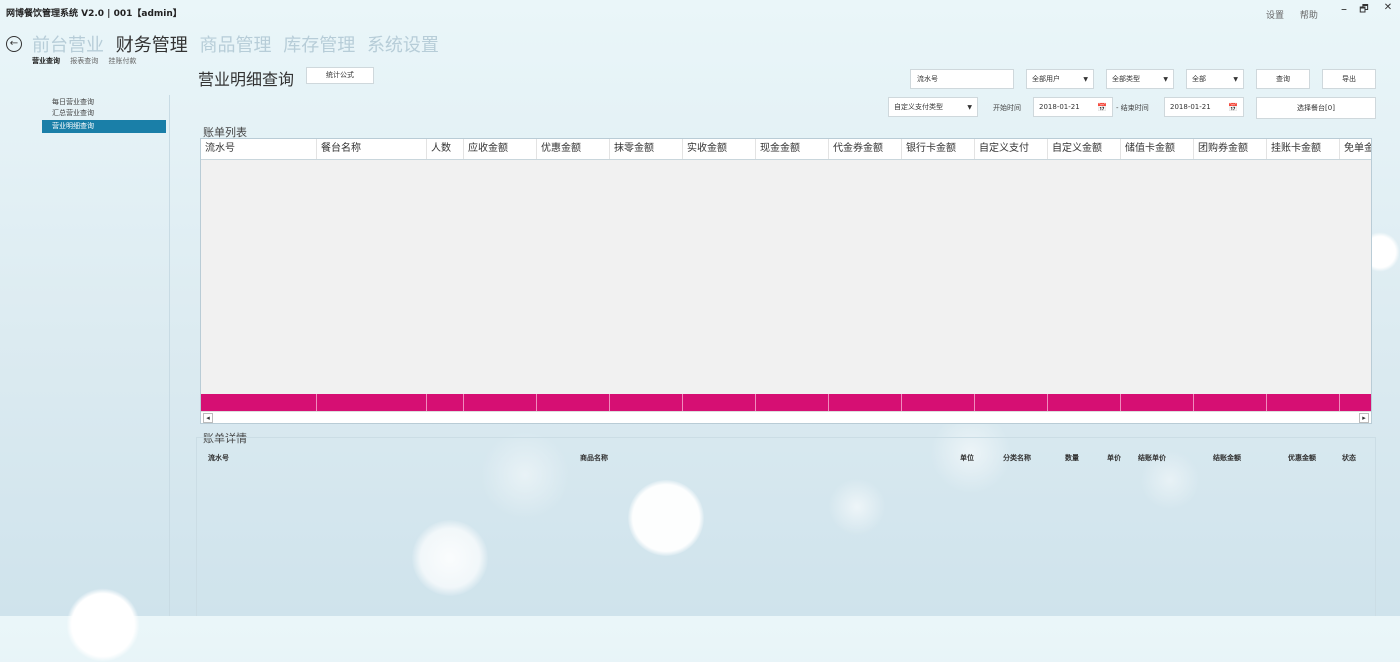 This screenshot has height=662, width=1400. What do you see at coordinates (1349, 458) in the screenshot?
I see `bill-detail-column-header: 状态` at bounding box center [1349, 458].